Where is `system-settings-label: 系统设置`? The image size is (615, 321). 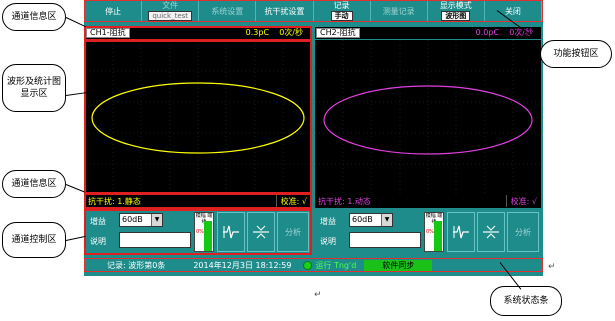 system-settings-label: 系统设置 is located at coordinates (227, 11).